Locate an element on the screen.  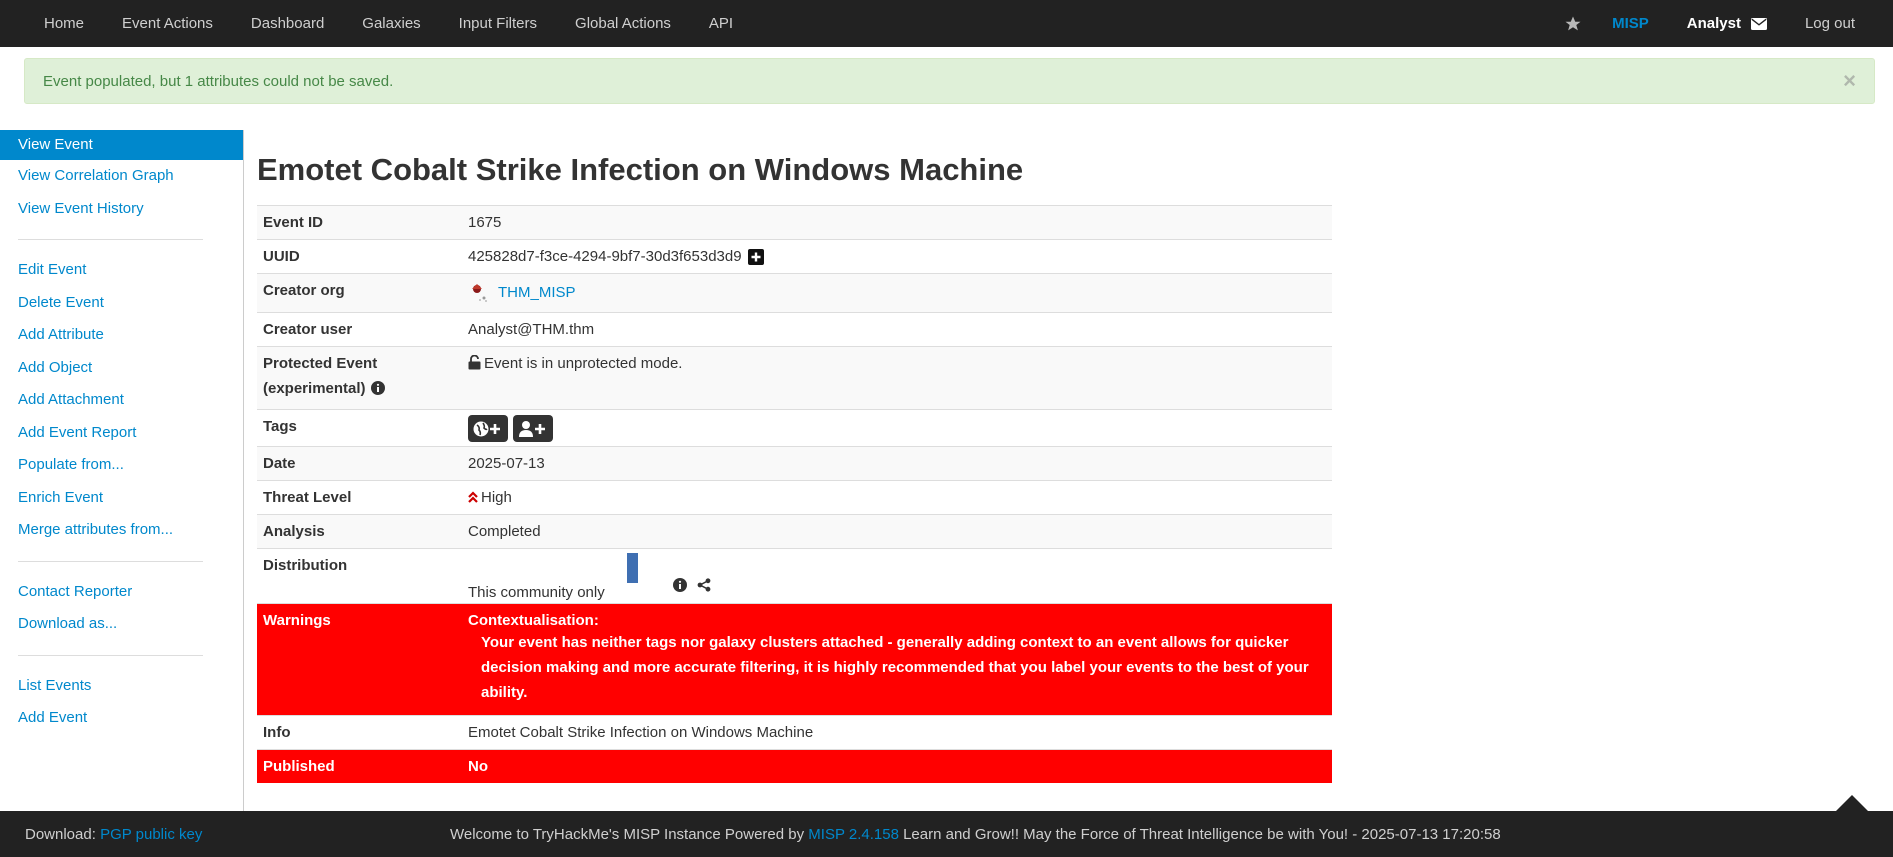
distribution-actions is located at coordinates (696, 585).